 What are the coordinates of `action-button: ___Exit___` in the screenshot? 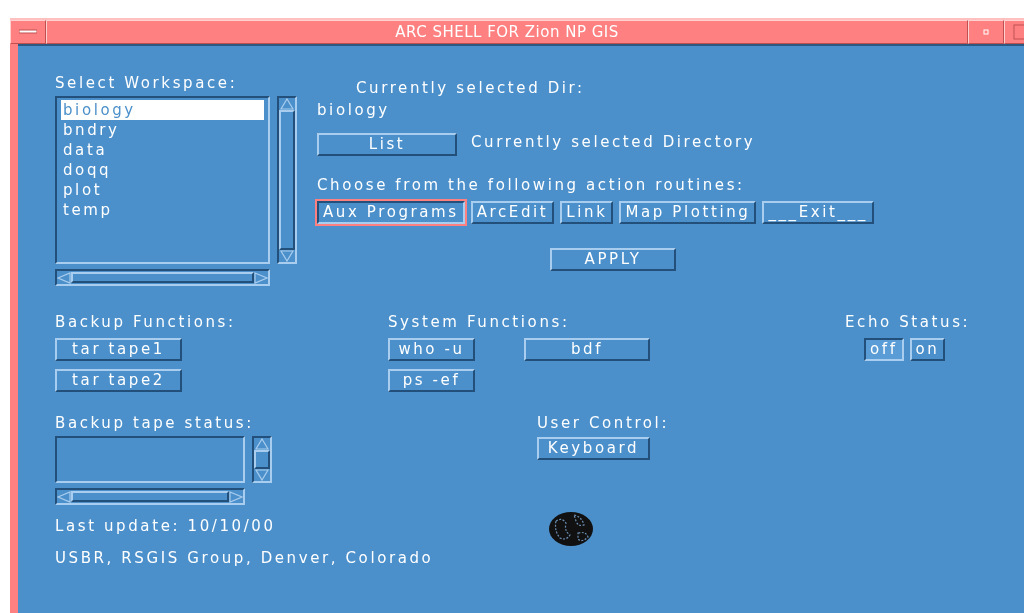 It's located at (818, 212).